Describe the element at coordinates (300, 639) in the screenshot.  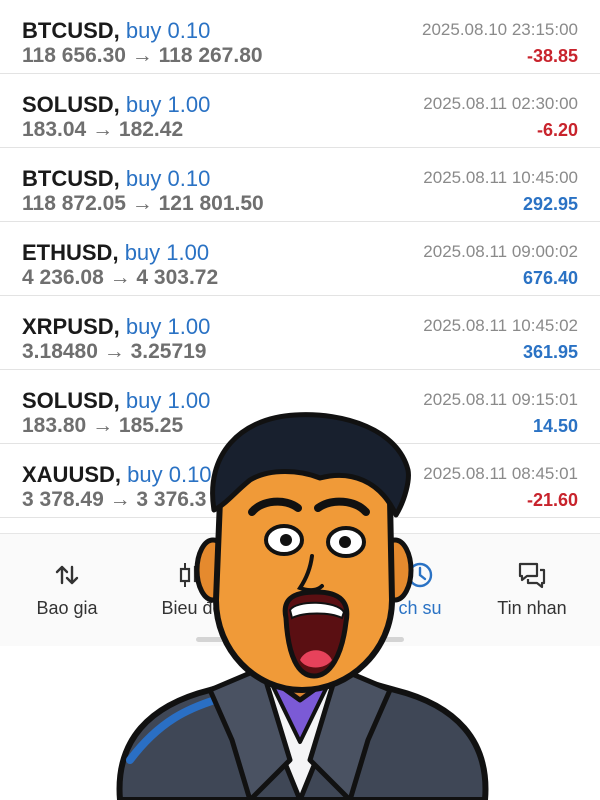
I see `home-indicator` at that location.